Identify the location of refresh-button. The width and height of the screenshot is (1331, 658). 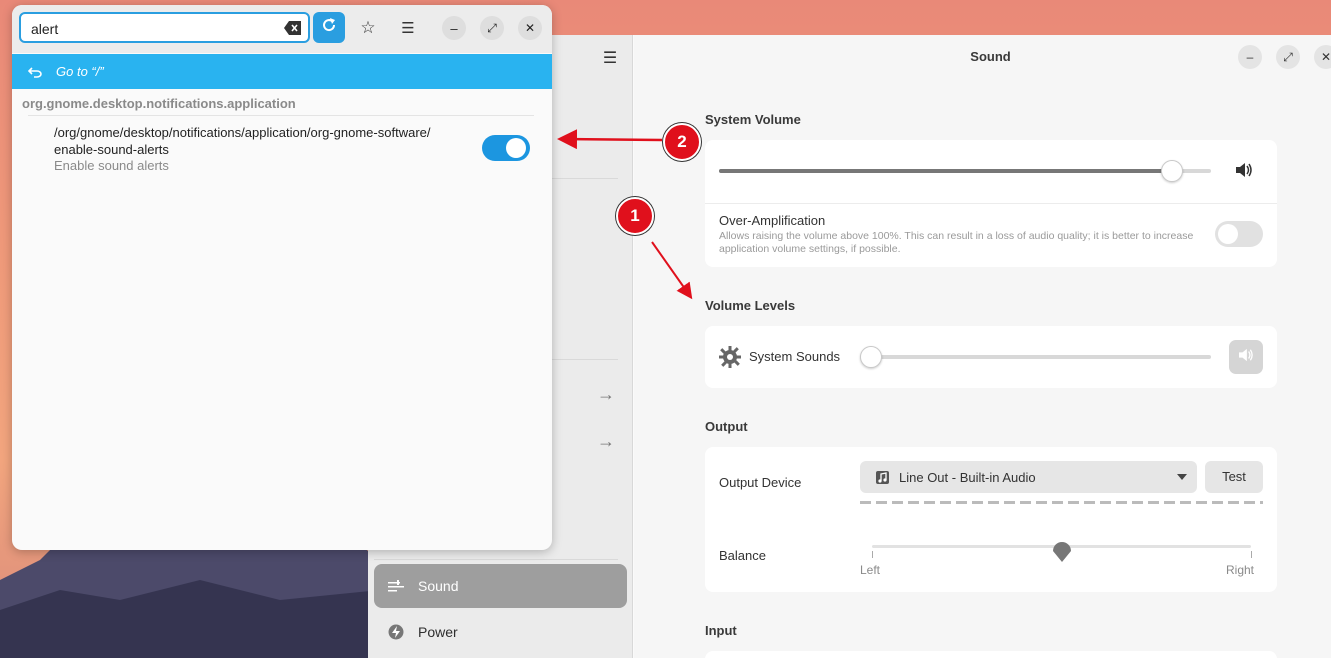
(329, 27).